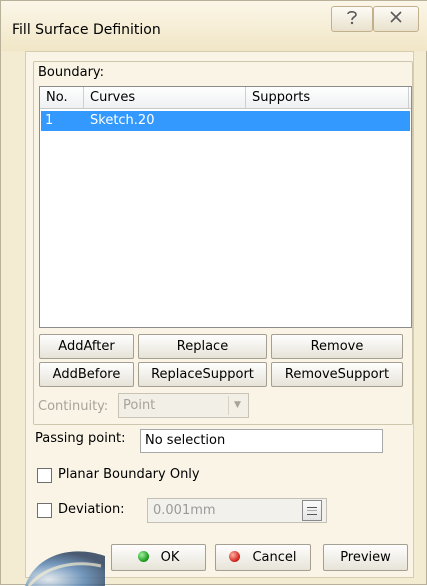 The image size is (427, 586). Describe the element at coordinates (143, 556) in the screenshot. I see `green-dot-icon` at that location.